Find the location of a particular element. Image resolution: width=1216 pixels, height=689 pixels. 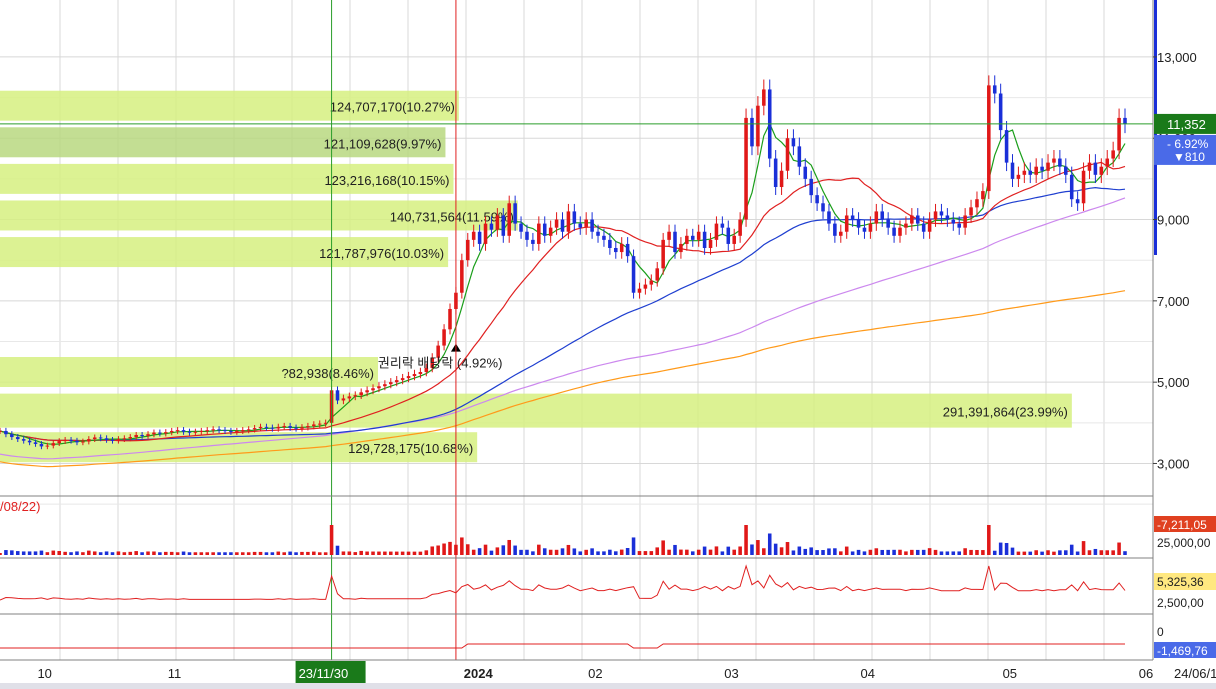

price-tick-label: 7,000 is located at coordinates (1173, 301).